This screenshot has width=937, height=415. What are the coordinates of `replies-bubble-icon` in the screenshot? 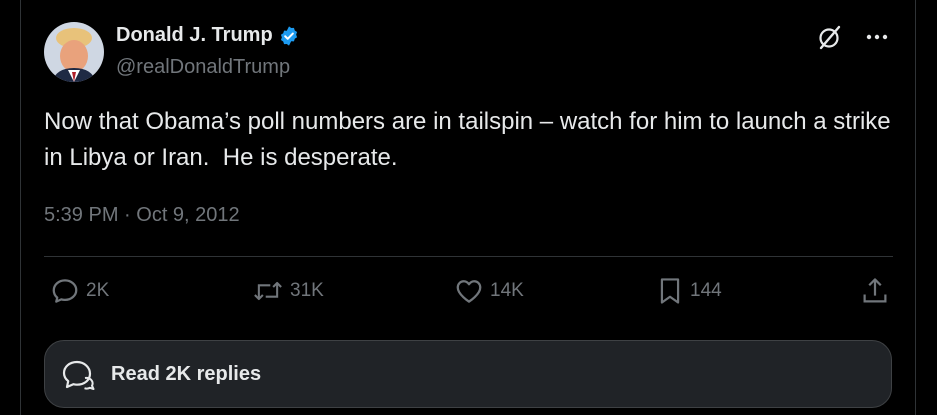 It's located at (78, 375).